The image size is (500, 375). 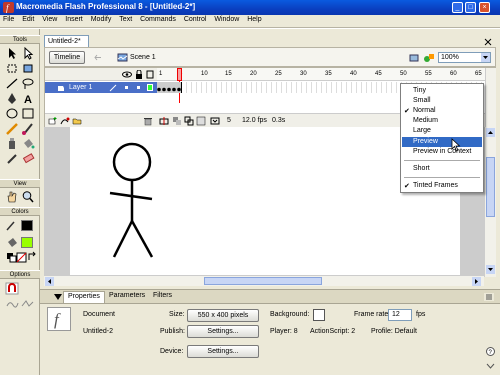 I want to click on scroll-up-icon, so click(x=490, y=132).